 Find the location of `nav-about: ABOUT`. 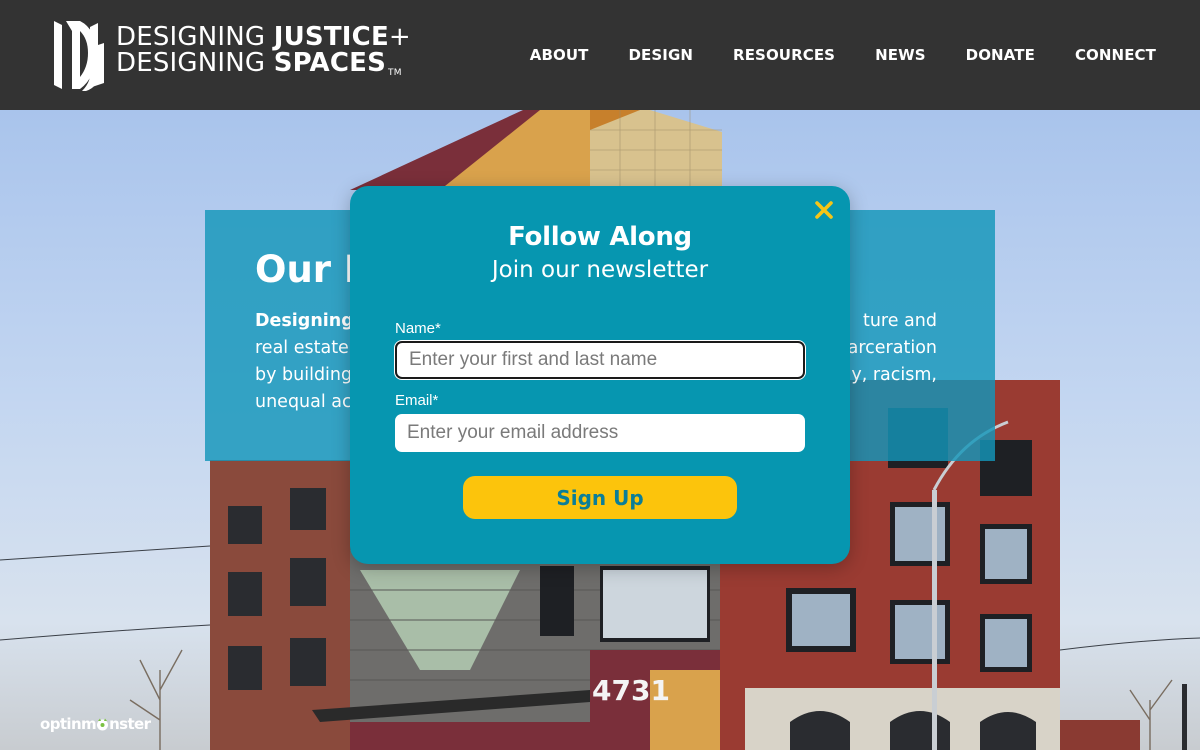

nav-about: ABOUT is located at coordinates (559, 55).